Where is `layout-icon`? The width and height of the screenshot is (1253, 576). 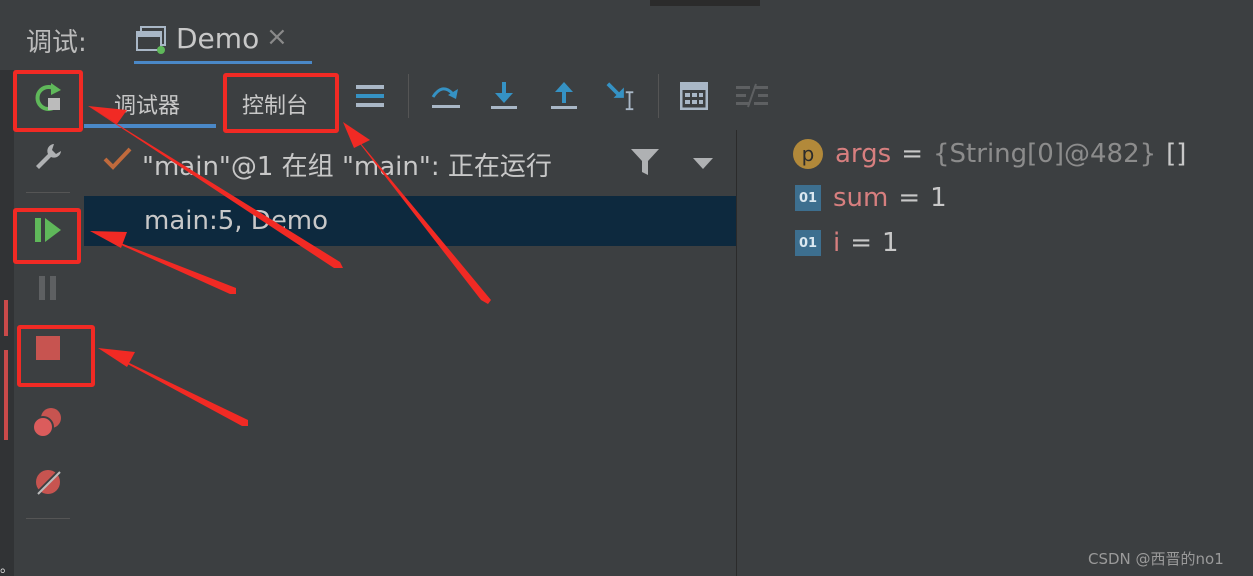 layout-icon is located at coordinates (370, 96).